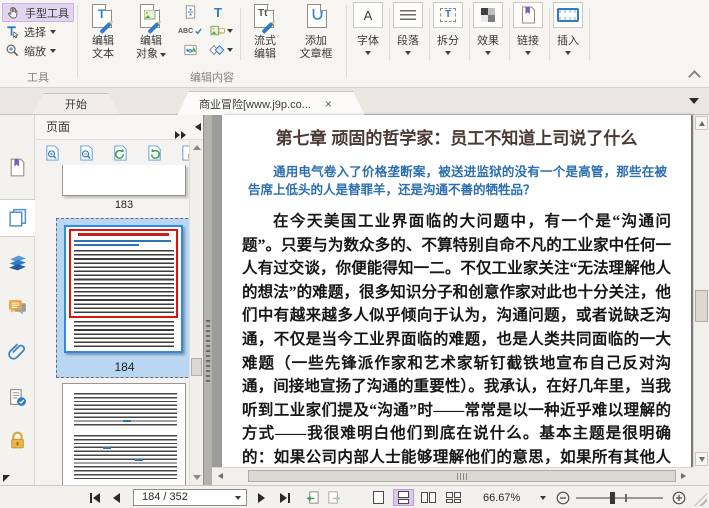 The width and height of the screenshot is (709, 508). I want to click on reflow-edit-button: Tt 流式 编辑, so click(265, 31).